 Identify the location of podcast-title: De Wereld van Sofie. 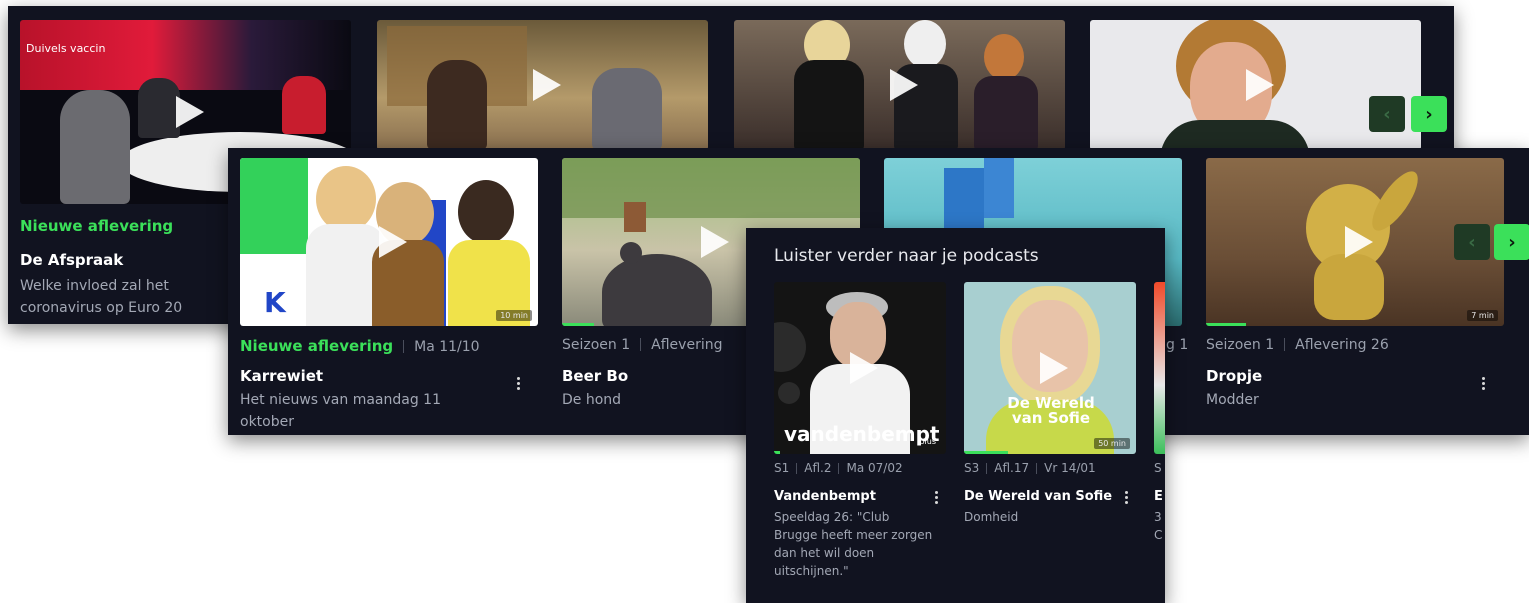
(1038, 496).